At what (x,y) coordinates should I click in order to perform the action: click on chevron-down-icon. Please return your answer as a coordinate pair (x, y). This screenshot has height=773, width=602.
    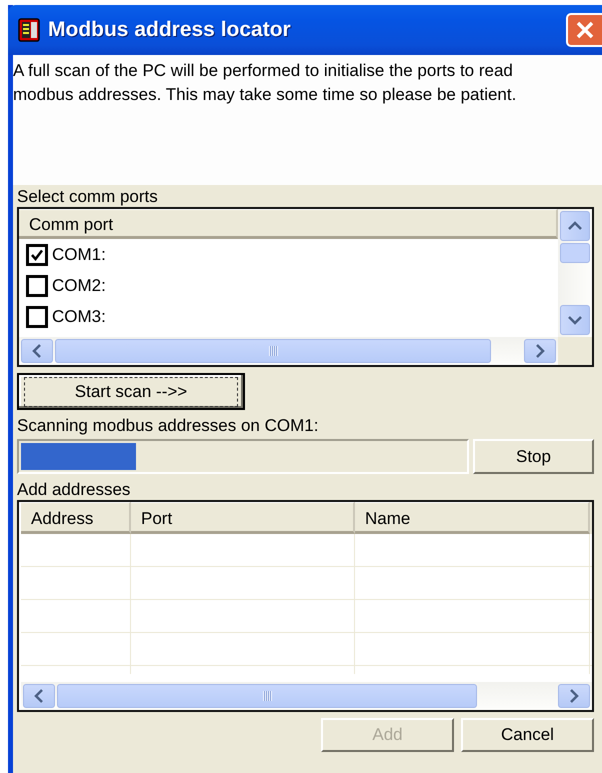
    Looking at the image, I should click on (575, 320).